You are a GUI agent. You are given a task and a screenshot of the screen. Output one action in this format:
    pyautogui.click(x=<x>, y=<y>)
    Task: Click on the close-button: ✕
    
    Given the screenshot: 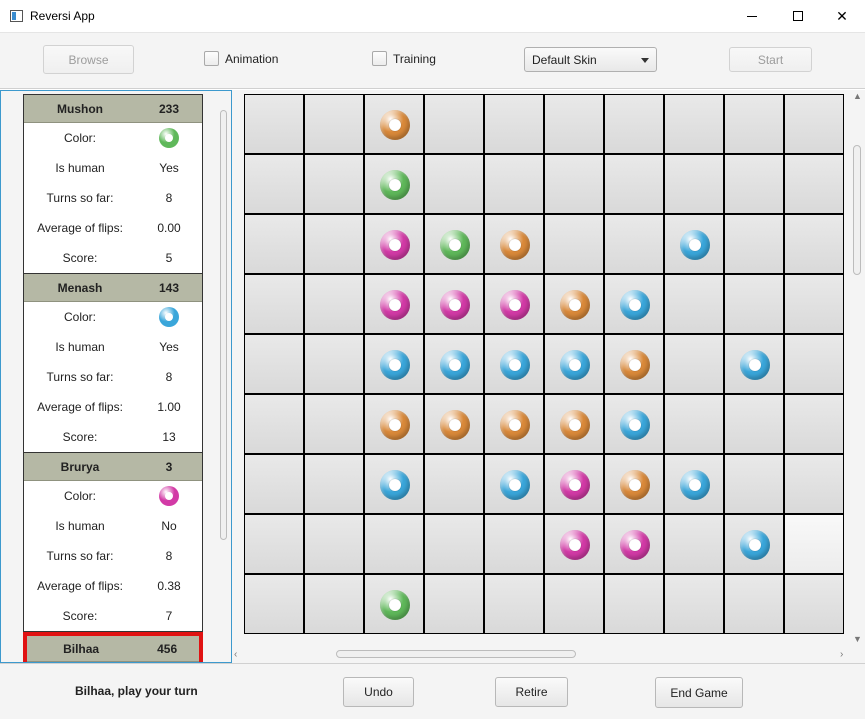 What is the action you would take?
    pyautogui.click(x=842, y=16)
    